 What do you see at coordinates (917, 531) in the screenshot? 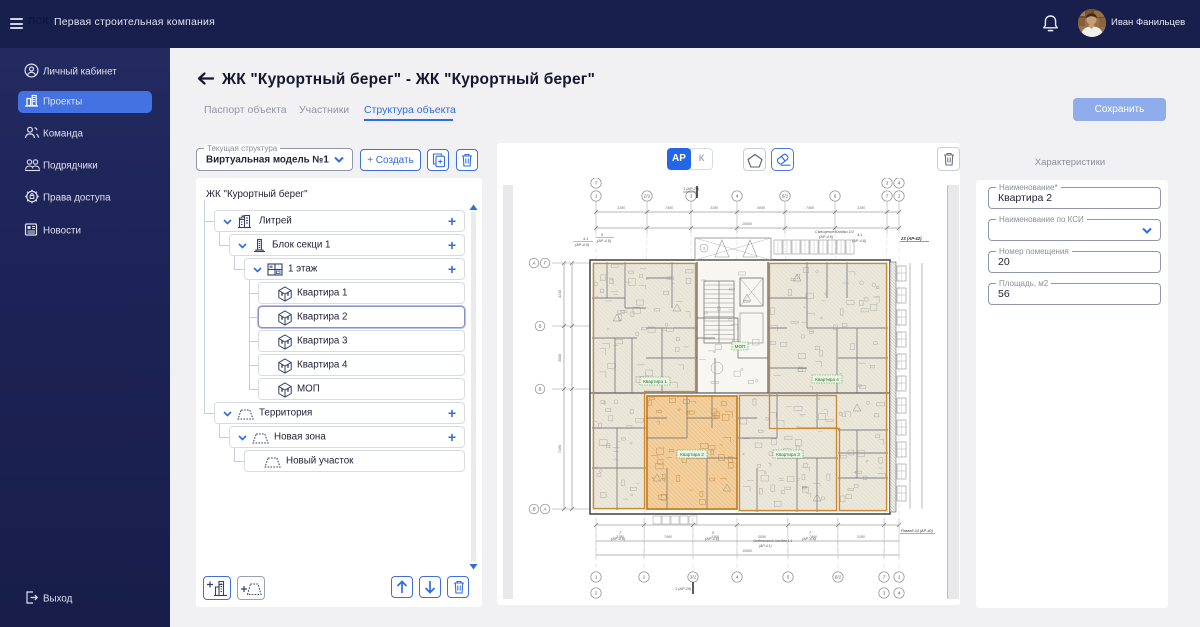
I see `svg-text: Развод 24 (АР-40)` at bounding box center [917, 531].